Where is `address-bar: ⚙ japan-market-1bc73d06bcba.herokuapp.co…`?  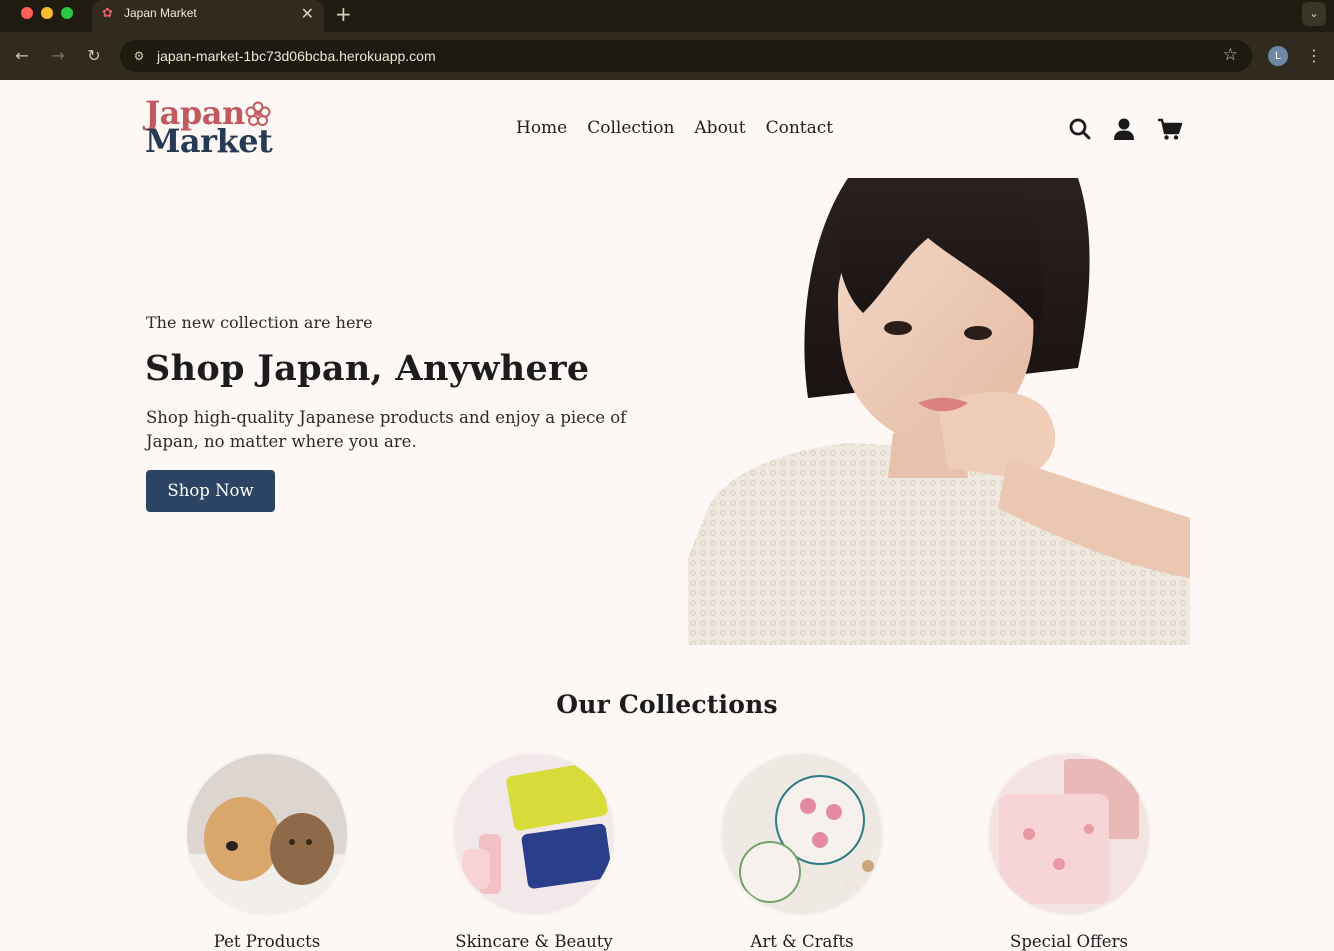 address-bar: ⚙ japan-market-1bc73d06bcba.herokuapp.co… is located at coordinates (686, 56).